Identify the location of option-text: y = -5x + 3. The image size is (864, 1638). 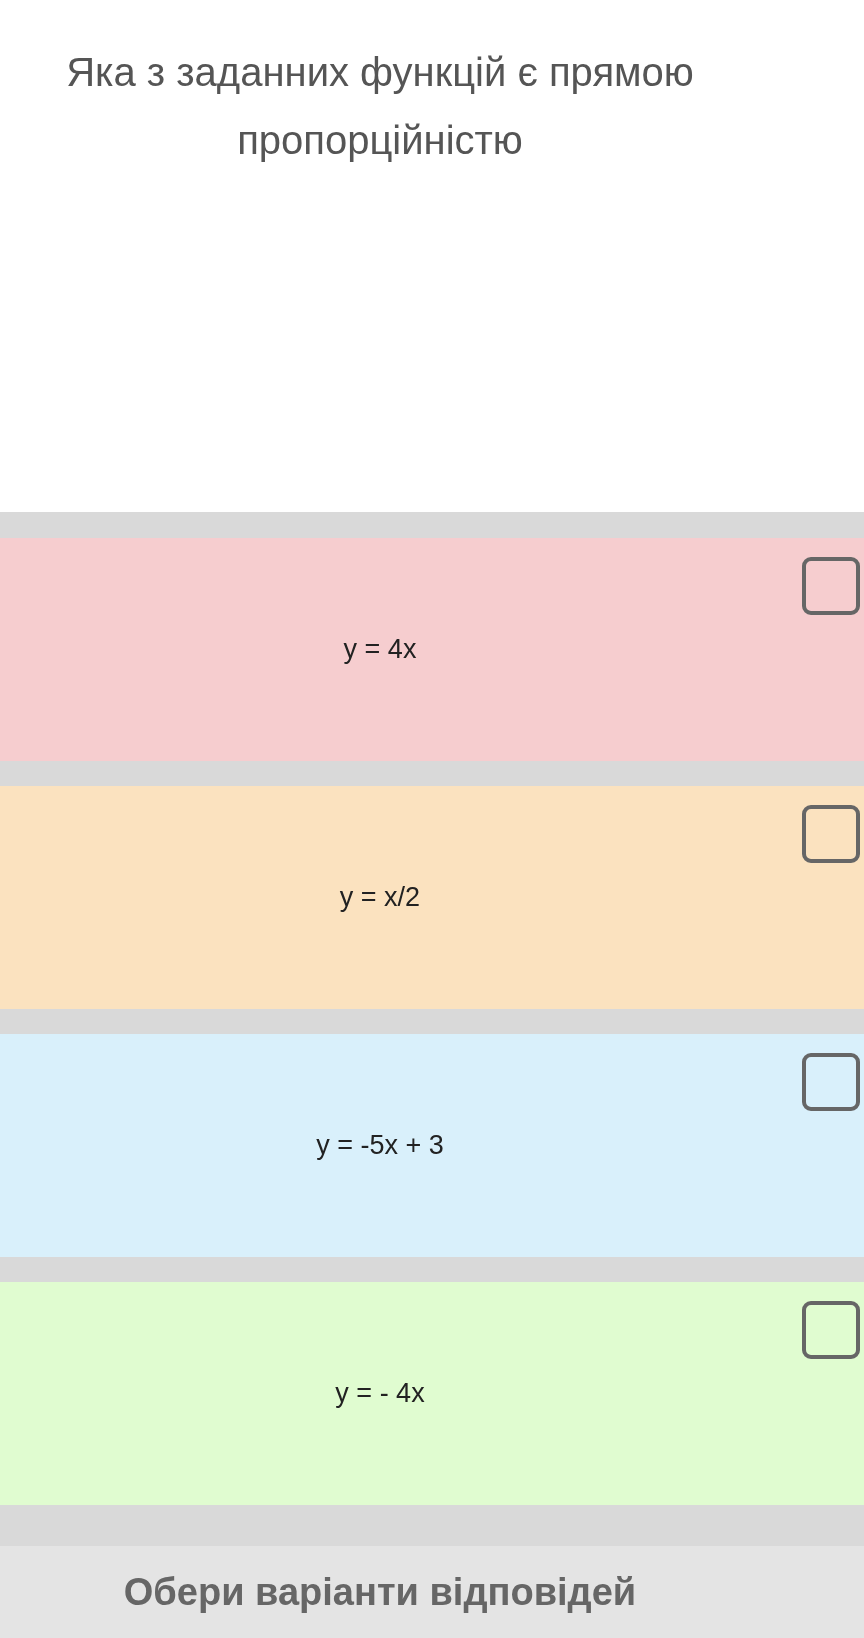
(380, 1145).